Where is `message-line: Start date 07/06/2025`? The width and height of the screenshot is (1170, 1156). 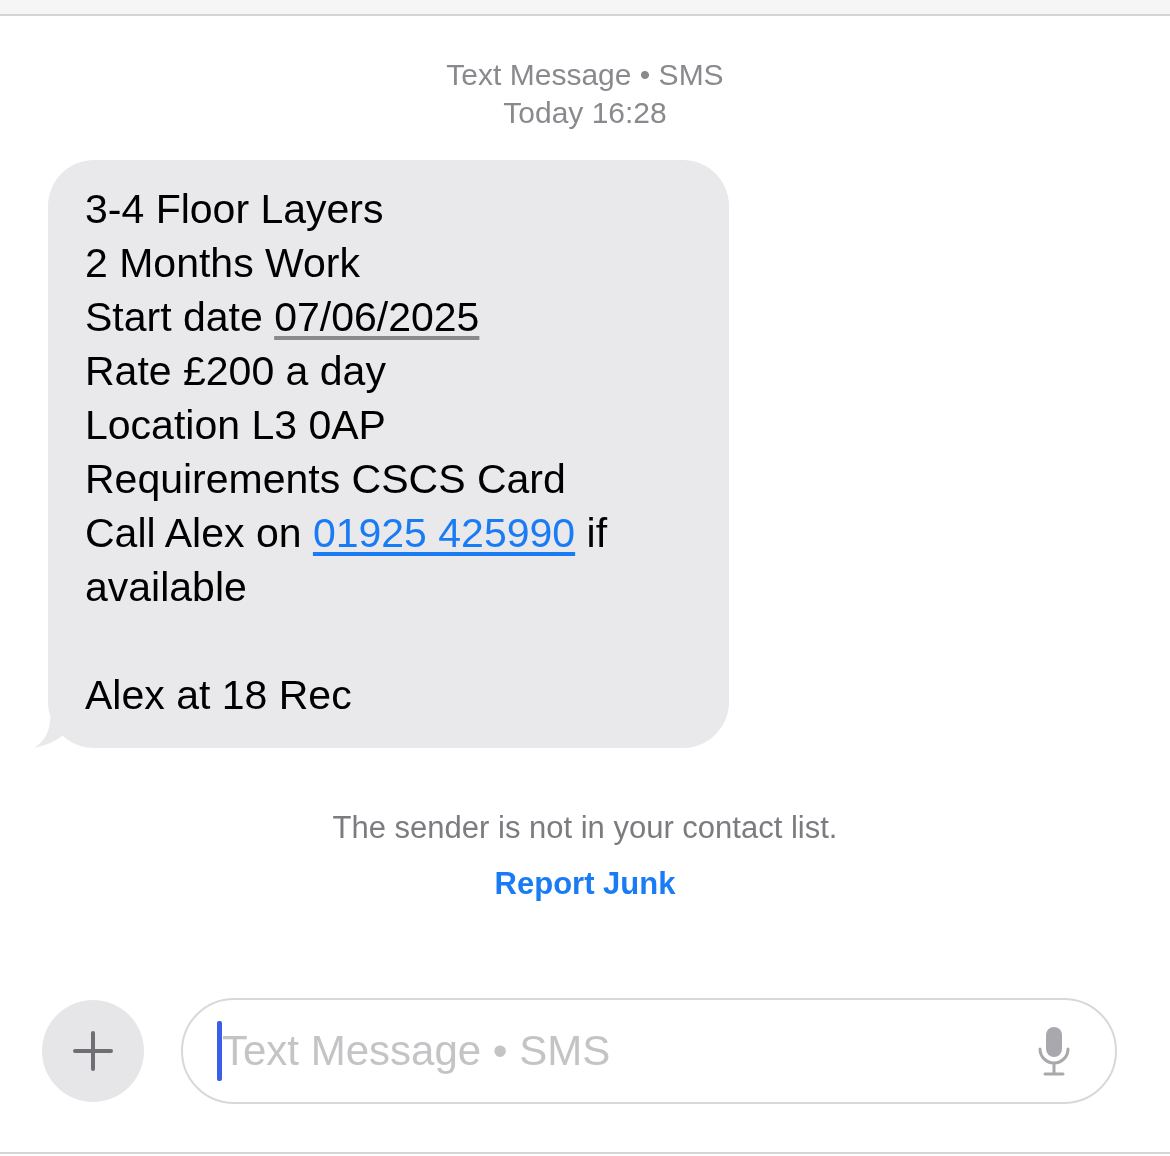 message-line: Start date 07/06/2025 is located at coordinates (283, 317).